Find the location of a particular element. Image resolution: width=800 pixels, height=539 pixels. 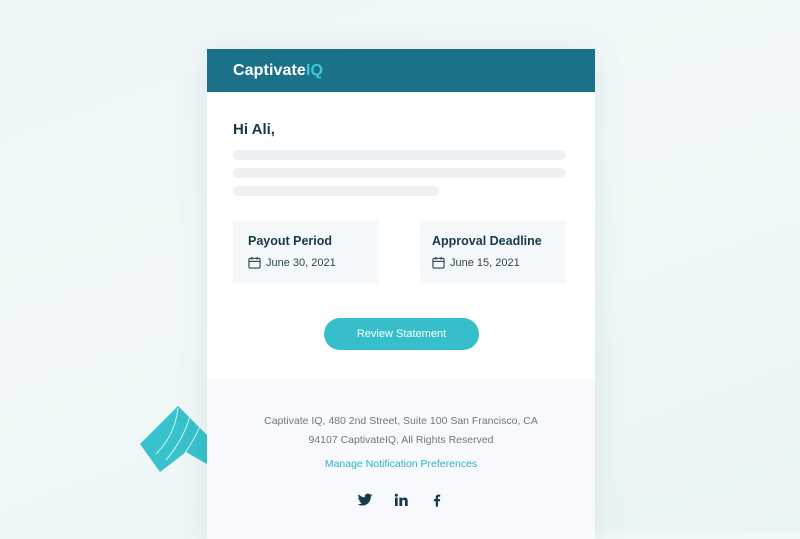

facebook-icon is located at coordinates (437, 500).